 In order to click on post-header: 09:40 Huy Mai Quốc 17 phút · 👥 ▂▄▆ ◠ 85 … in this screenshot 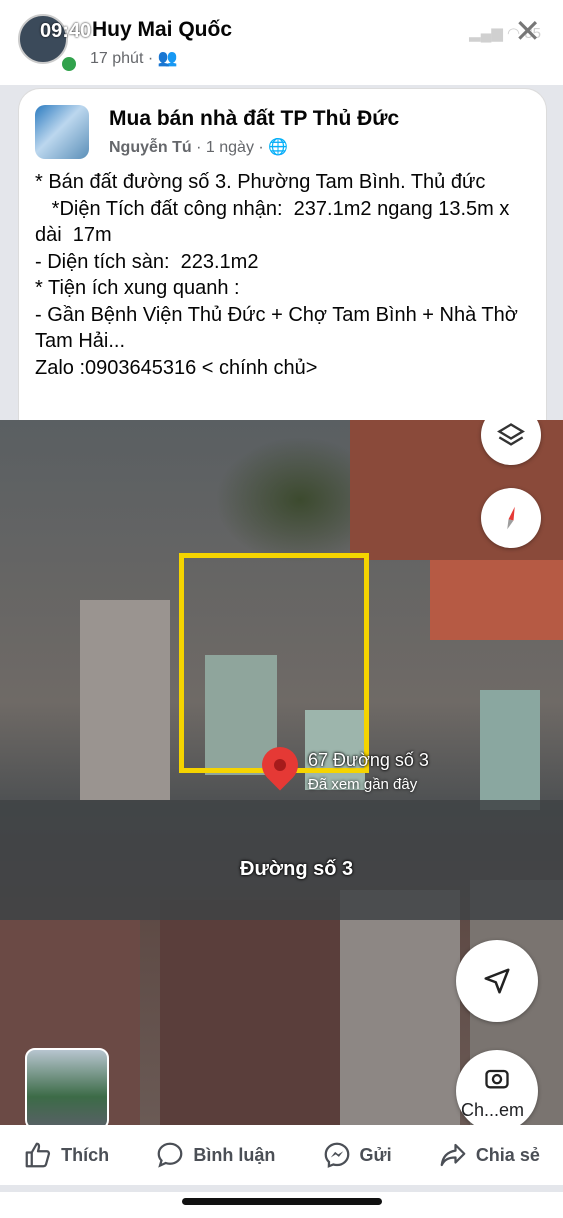, I will do `click(281, 42)`.